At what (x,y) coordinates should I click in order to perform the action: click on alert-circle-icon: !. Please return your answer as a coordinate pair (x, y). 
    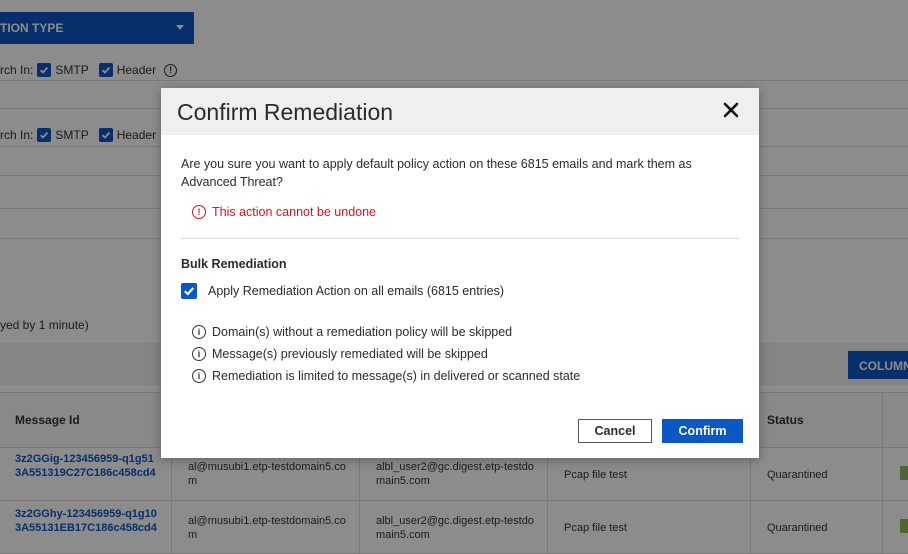
    Looking at the image, I should click on (199, 212).